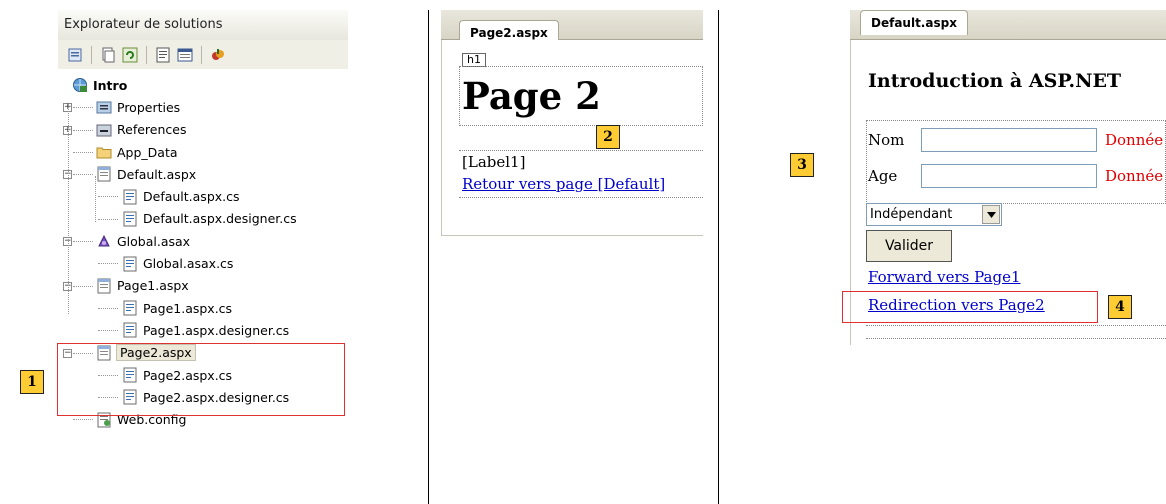 The image size is (1166, 504). I want to click on tab-default-aspx: Default.aspx, so click(914, 22).